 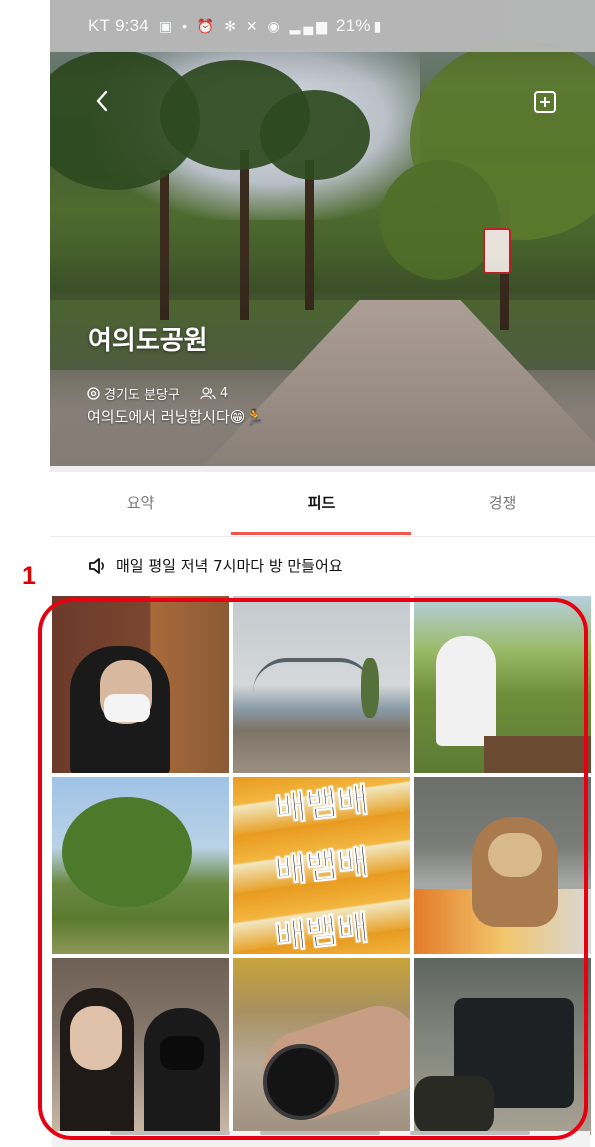 What do you see at coordinates (140, 502) in the screenshot?
I see `tab-summary: 요약` at bounding box center [140, 502].